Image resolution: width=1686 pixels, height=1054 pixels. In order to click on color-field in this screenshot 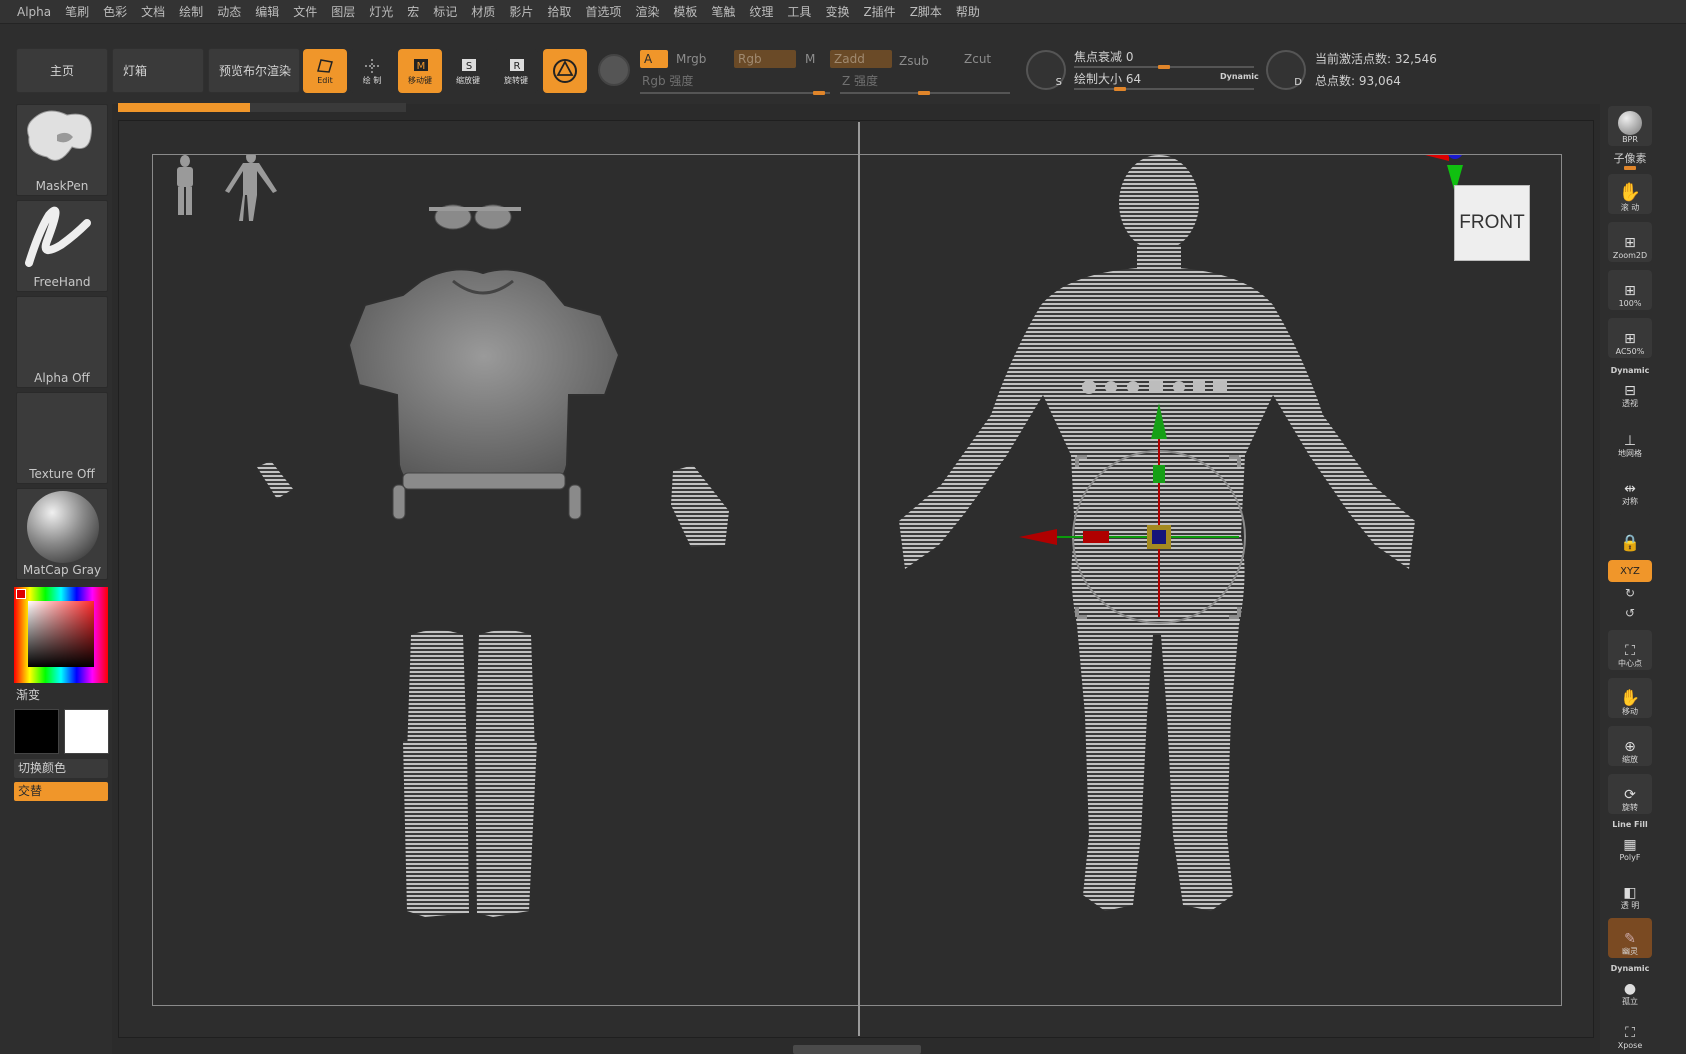, I will do `click(61, 634)`.